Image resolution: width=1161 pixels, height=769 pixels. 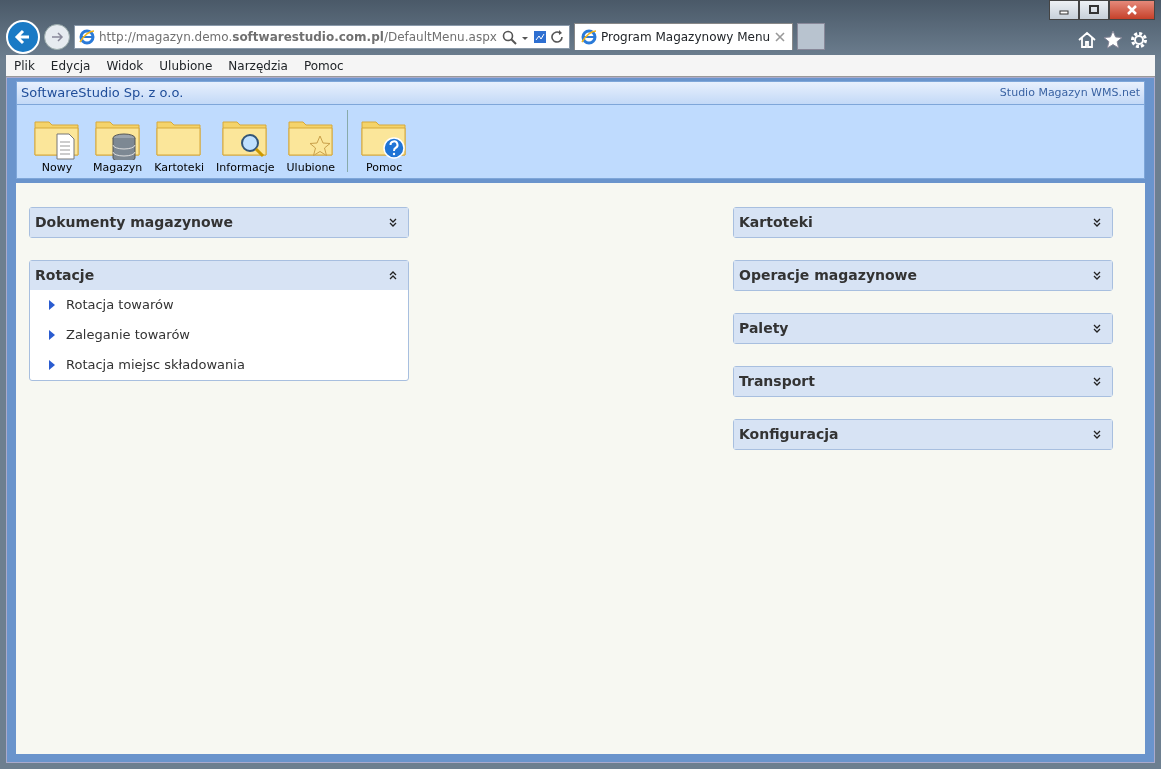 What do you see at coordinates (57, 37) in the screenshot?
I see `forward-button` at bounding box center [57, 37].